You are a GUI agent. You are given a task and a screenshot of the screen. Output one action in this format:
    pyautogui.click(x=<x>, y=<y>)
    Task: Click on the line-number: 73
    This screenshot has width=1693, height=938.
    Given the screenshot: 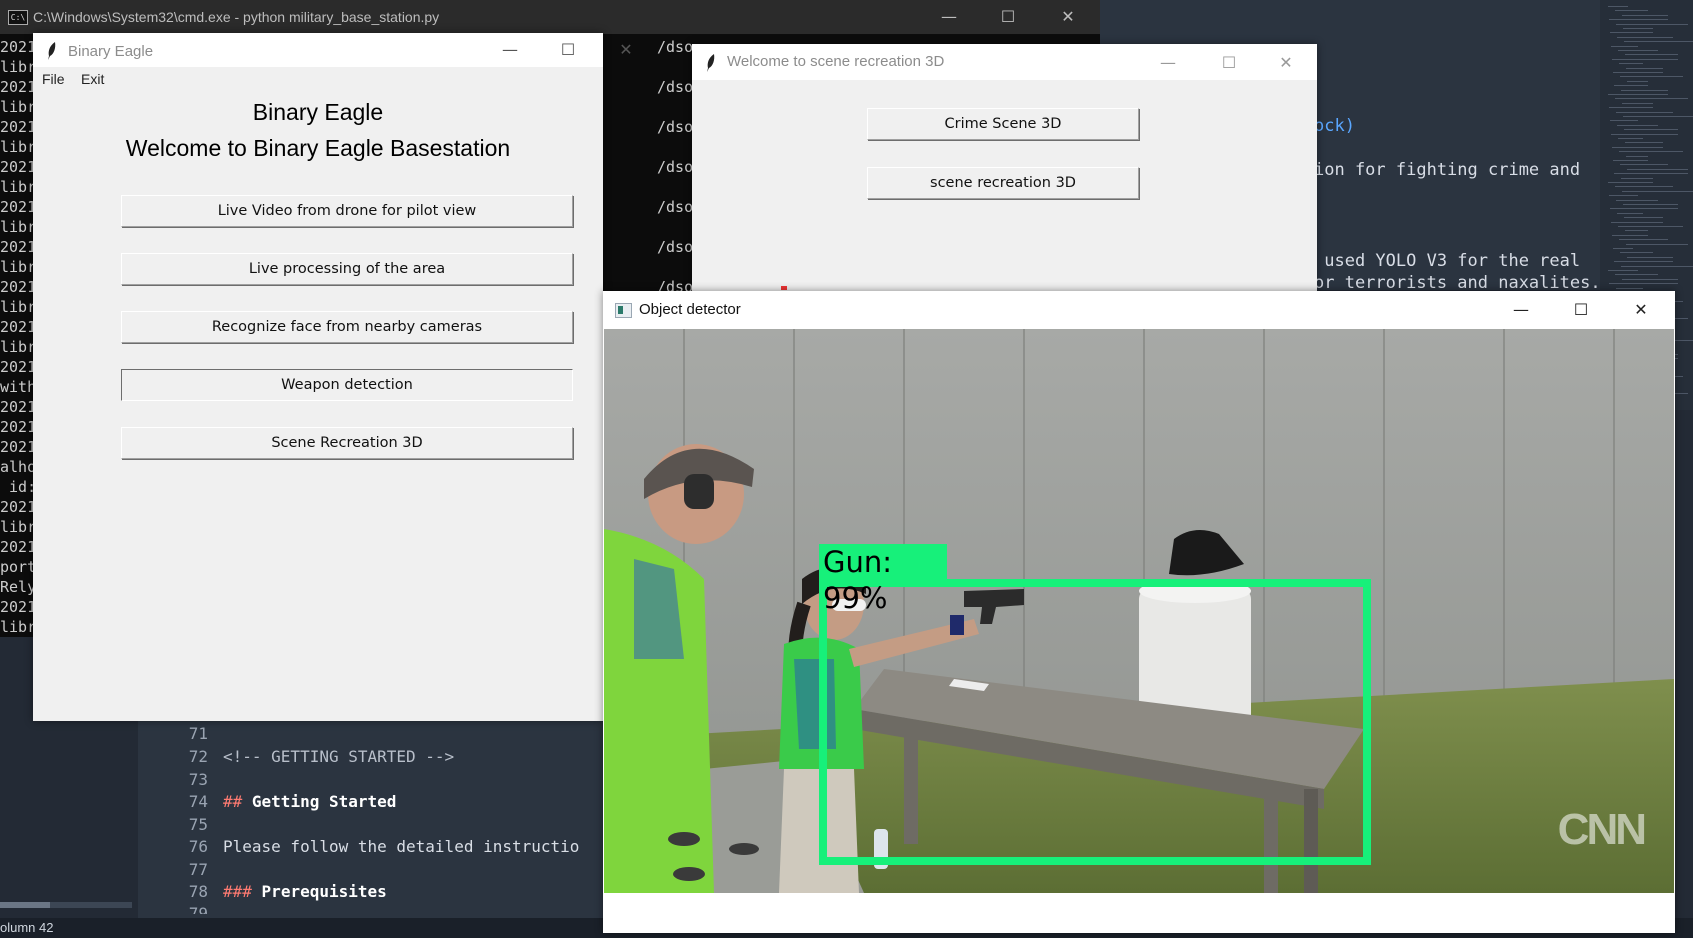 What is the action you would take?
    pyautogui.click(x=198, y=779)
    